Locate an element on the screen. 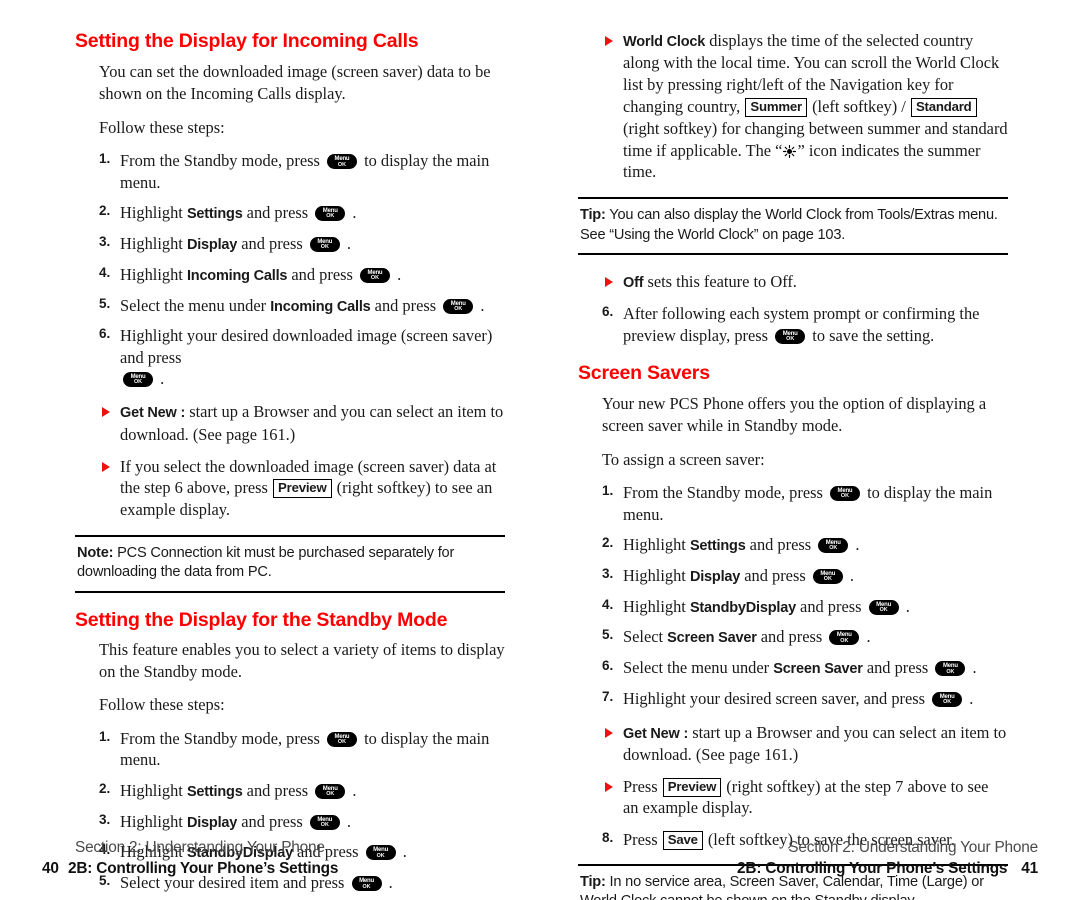 This screenshot has height=900, width=1080. ui-option-name: Off is located at coordinates (633, 282).